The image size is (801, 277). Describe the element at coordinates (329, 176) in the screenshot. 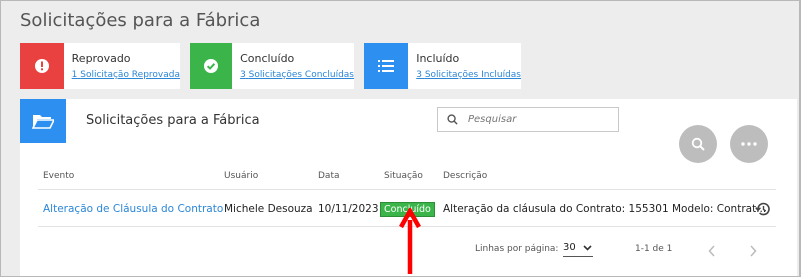

I see `column-header-data: Data` at that location.